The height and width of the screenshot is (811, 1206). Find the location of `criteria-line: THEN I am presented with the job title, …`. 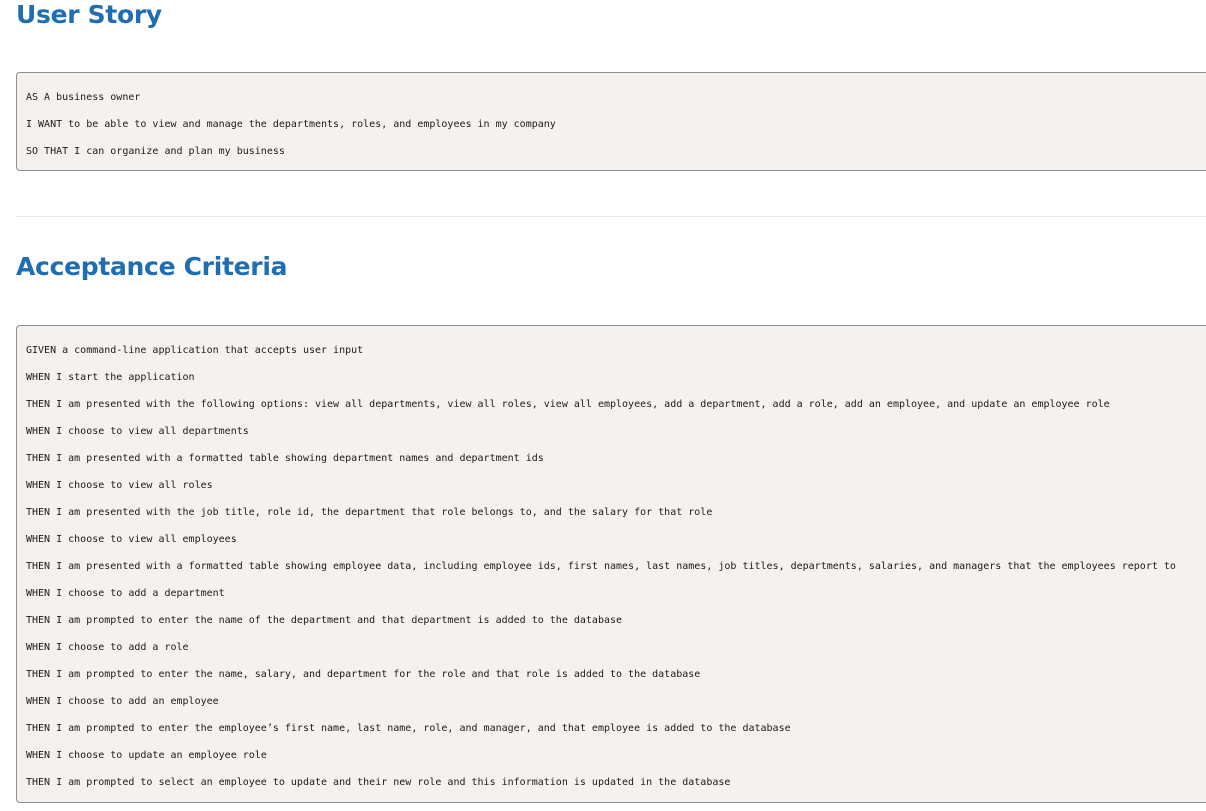

criteria-line: THEN I am presented with the job title, … is located at coordinates (369, 512).